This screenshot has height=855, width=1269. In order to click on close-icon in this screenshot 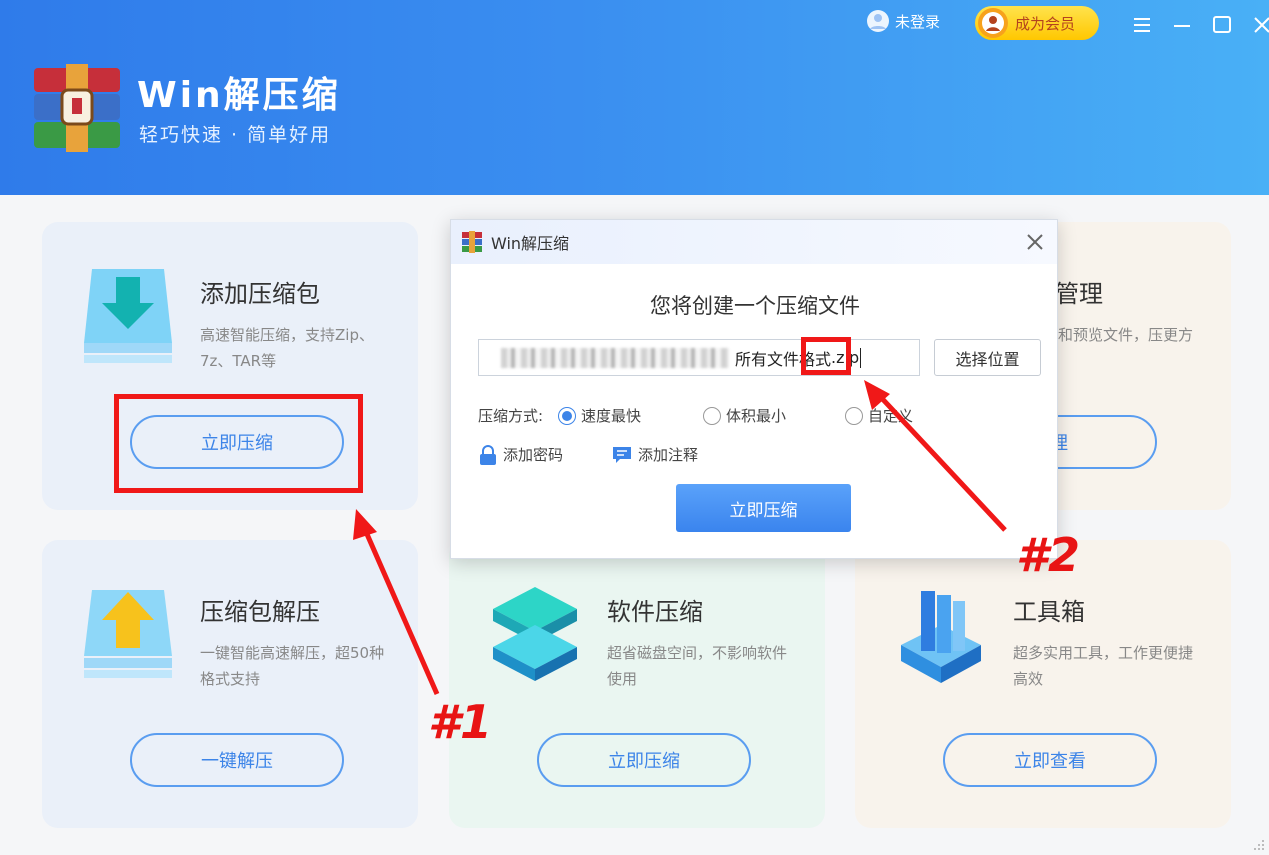, I will do `click(1261, 25)`.